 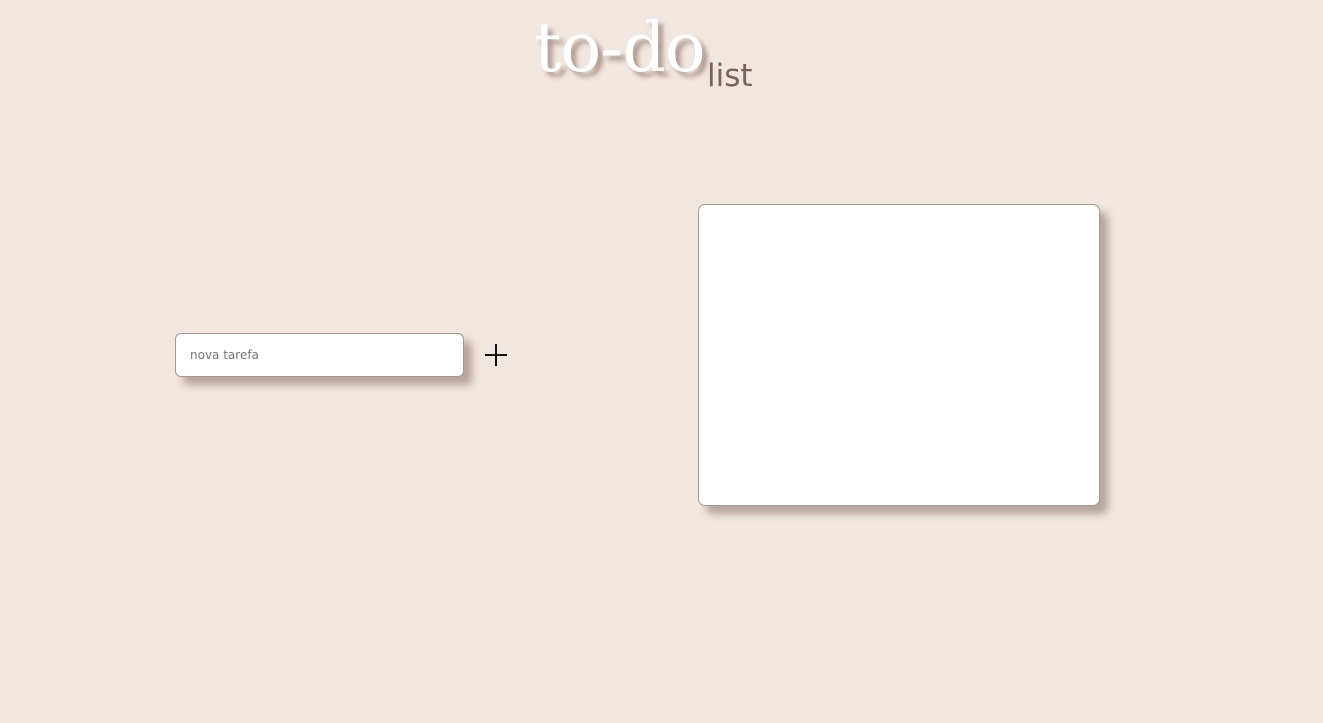 I want to click on title-main-text: to-do, so click(x=620, y=48).